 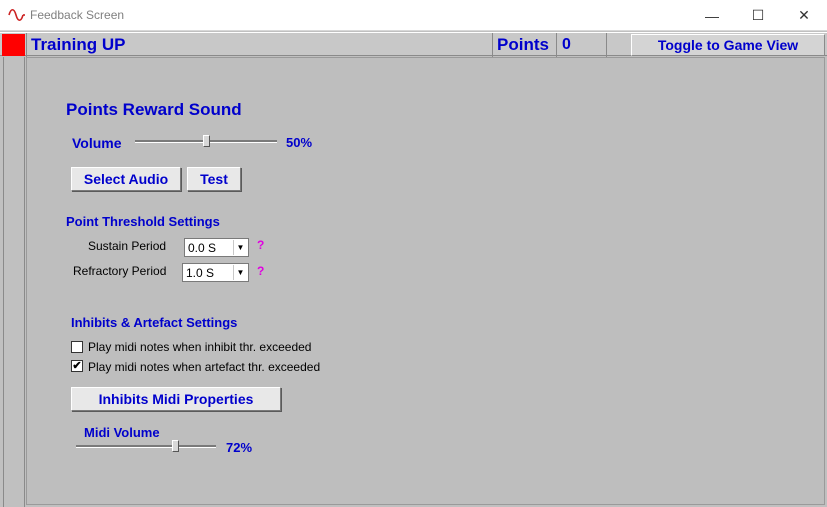 I want to click on refractory-help-icon: ?, so click(x=260, y=271).